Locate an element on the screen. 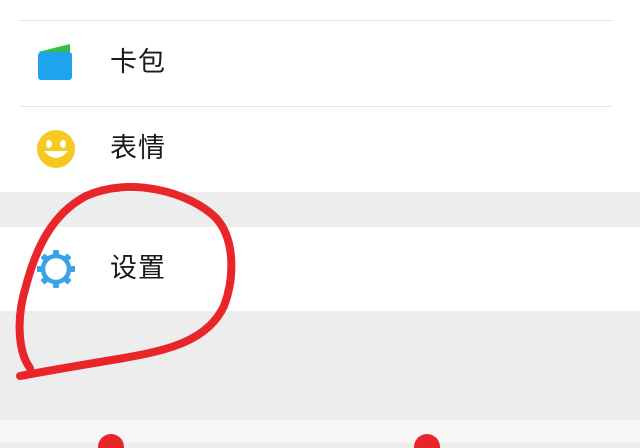  smiley-icon is located at coordinates (56, 149).